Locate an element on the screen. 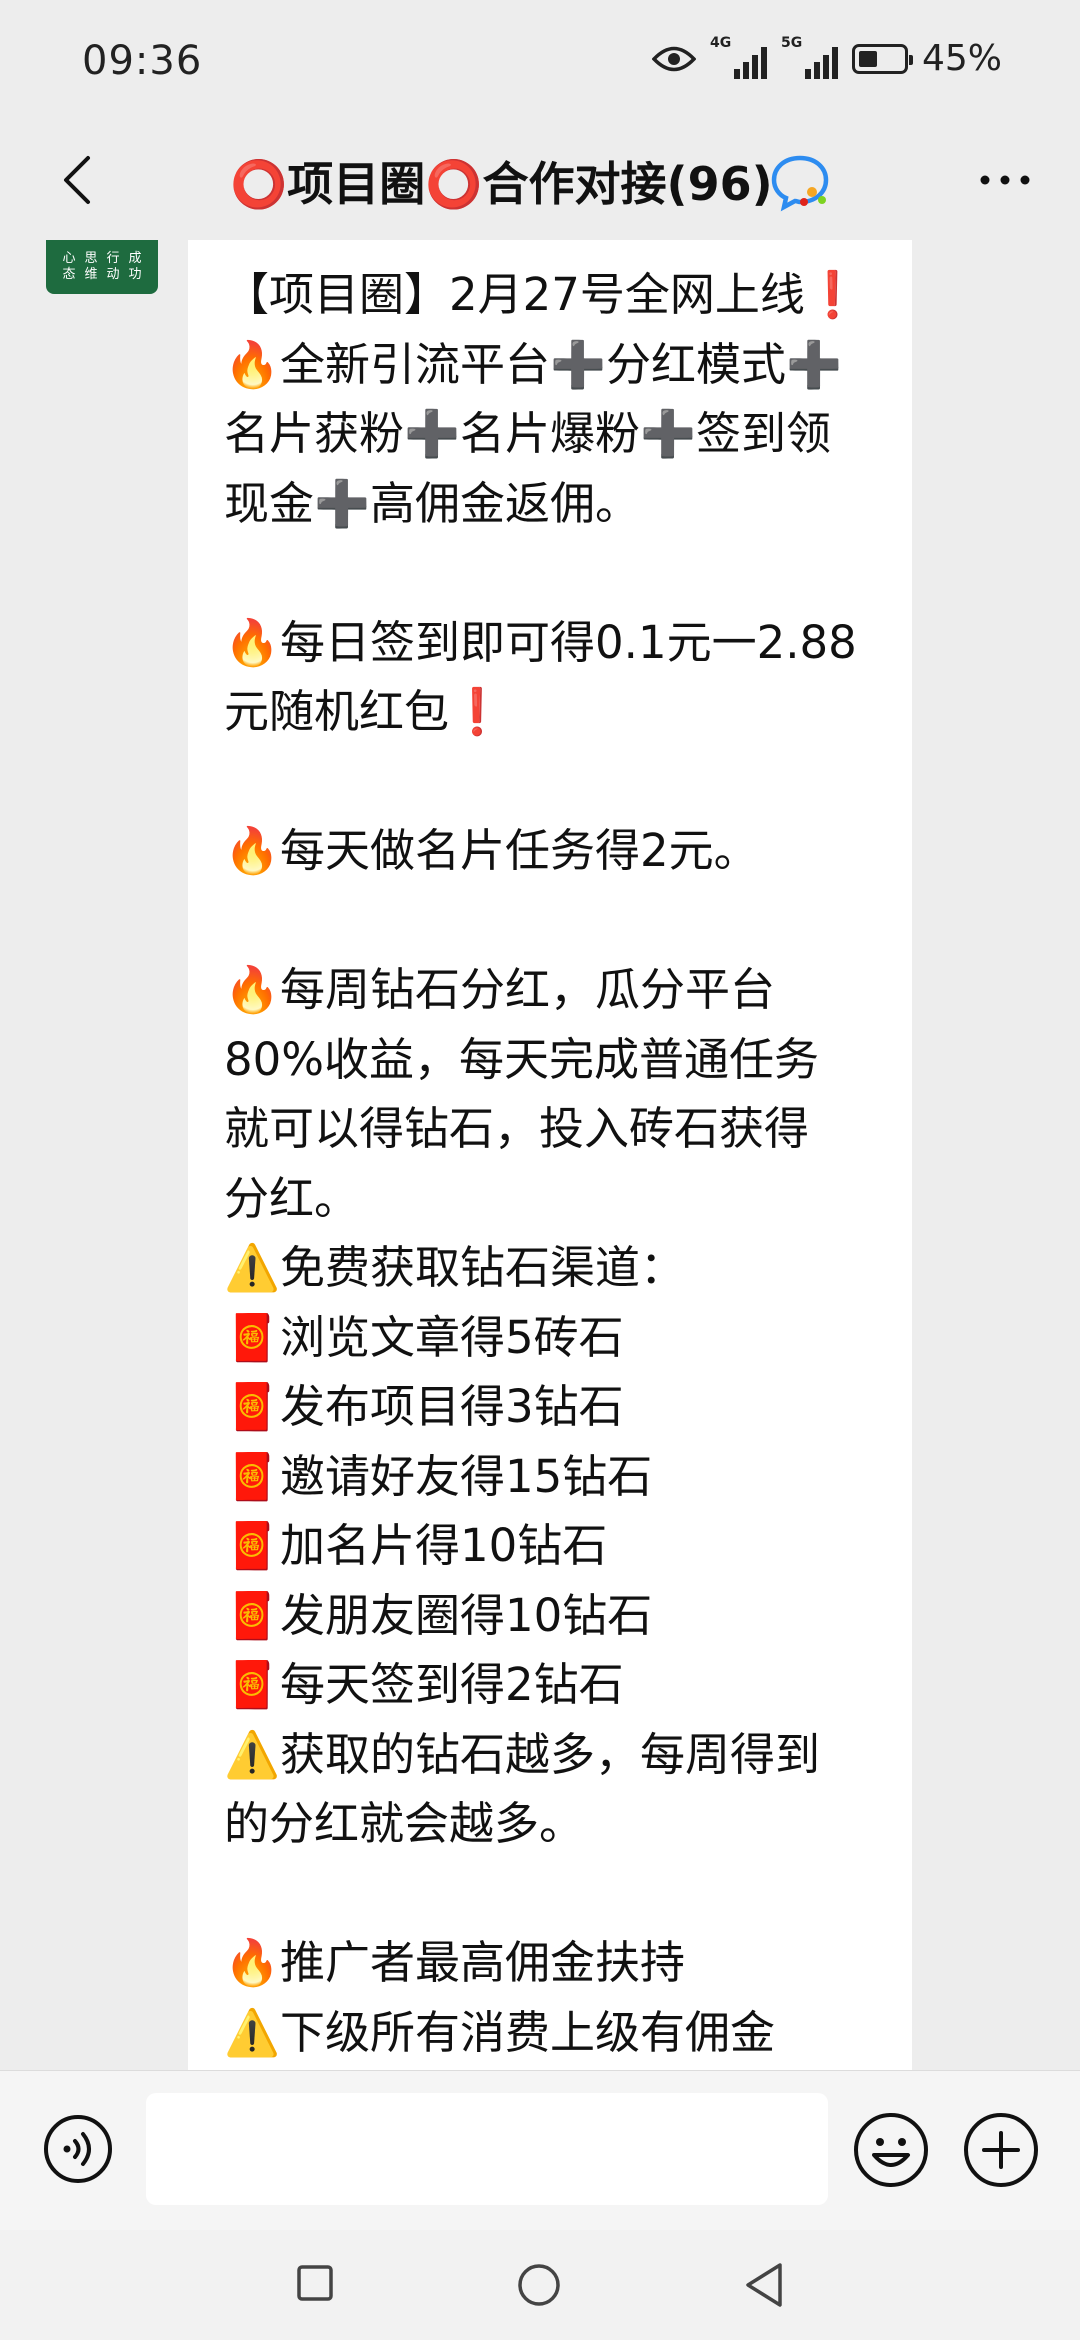  battery-icon is located at coordinates (882, 58).